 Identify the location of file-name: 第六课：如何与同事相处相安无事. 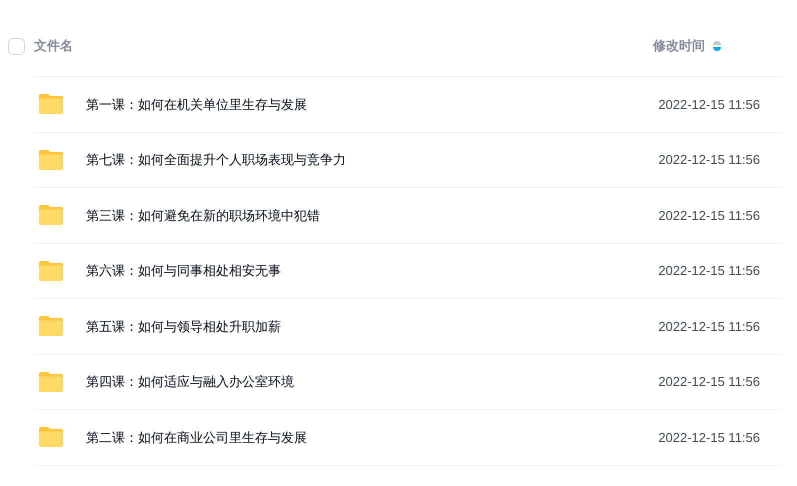
(183, 270).